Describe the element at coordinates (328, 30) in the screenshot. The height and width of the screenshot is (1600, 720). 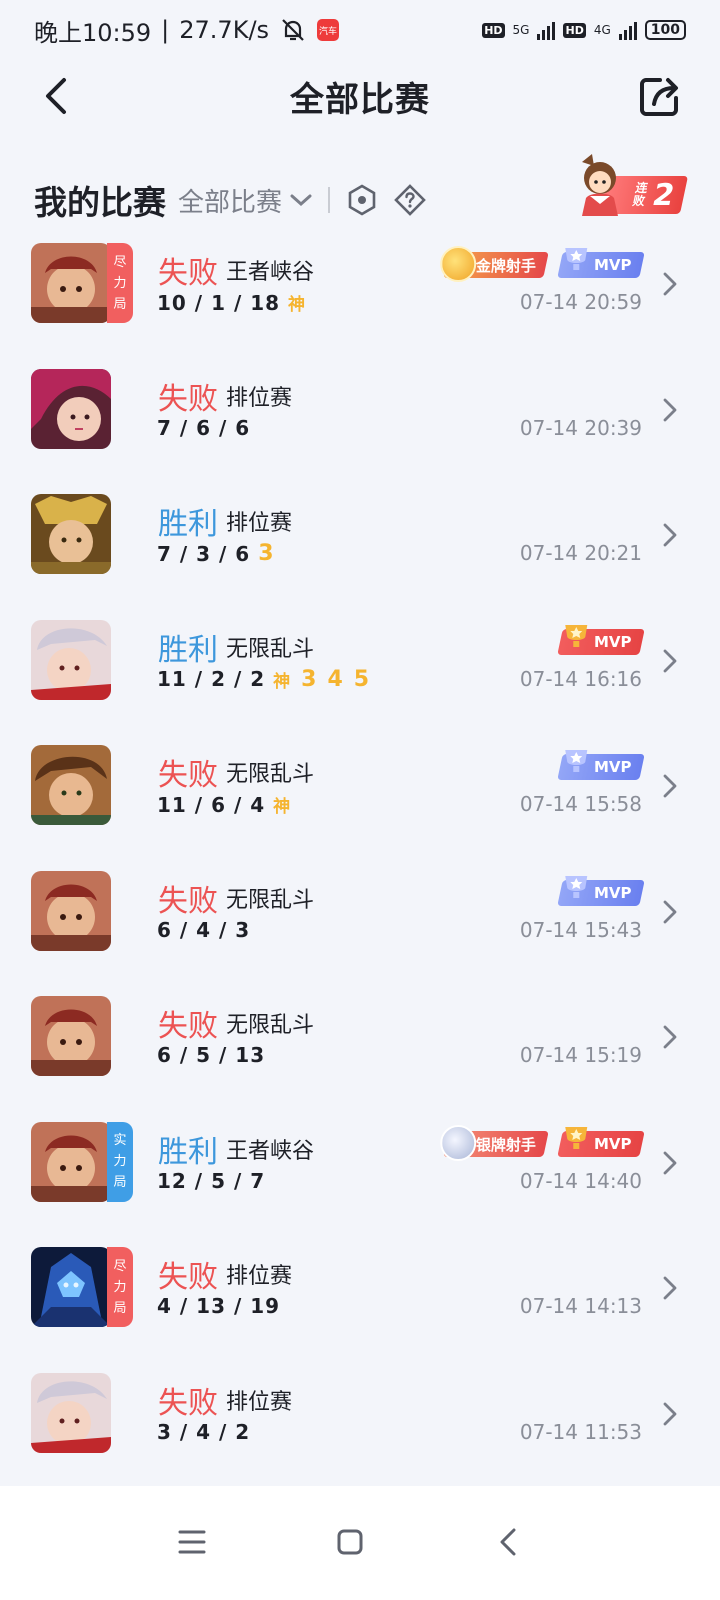
I see `app-notification-icon: 汽车` at that location.